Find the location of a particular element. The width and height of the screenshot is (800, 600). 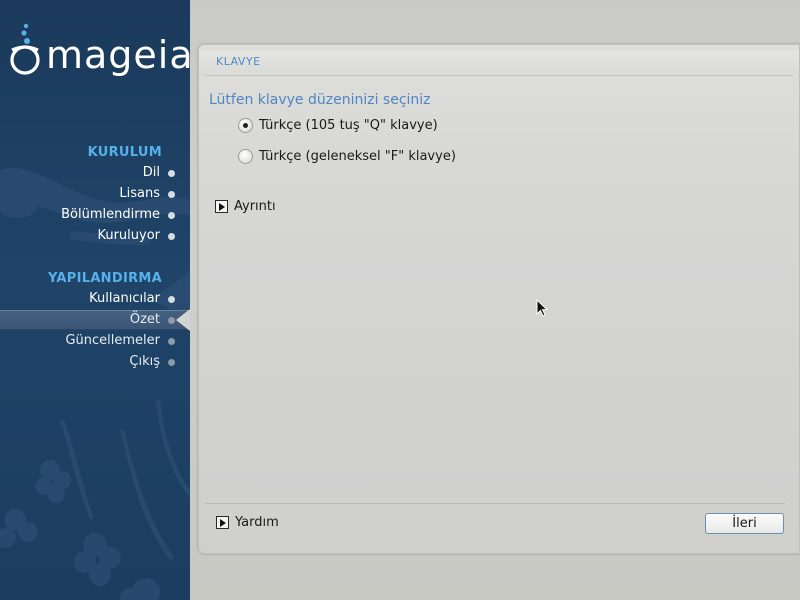

details-label: Ayrıntı is located at coordinates (255, 206).